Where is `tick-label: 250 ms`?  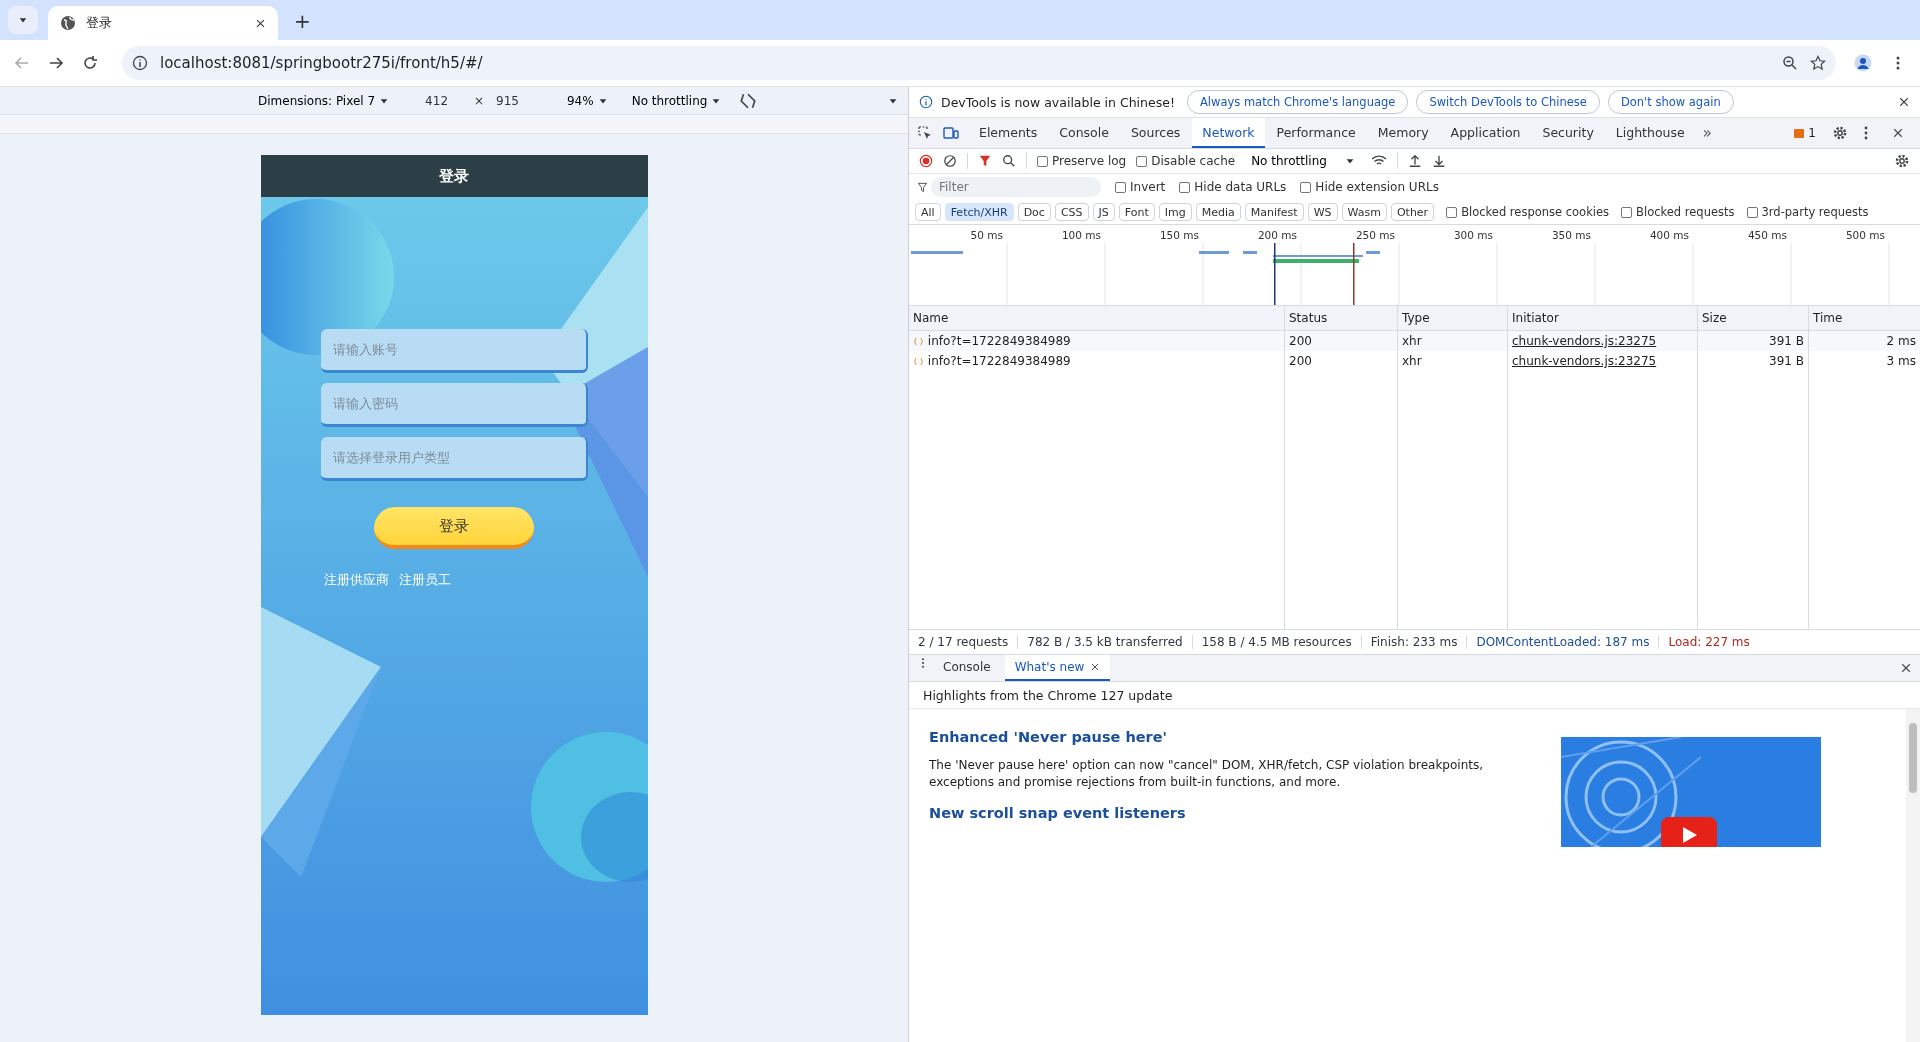
tick-label: 250 ms is located at coordinates (1375, 235).